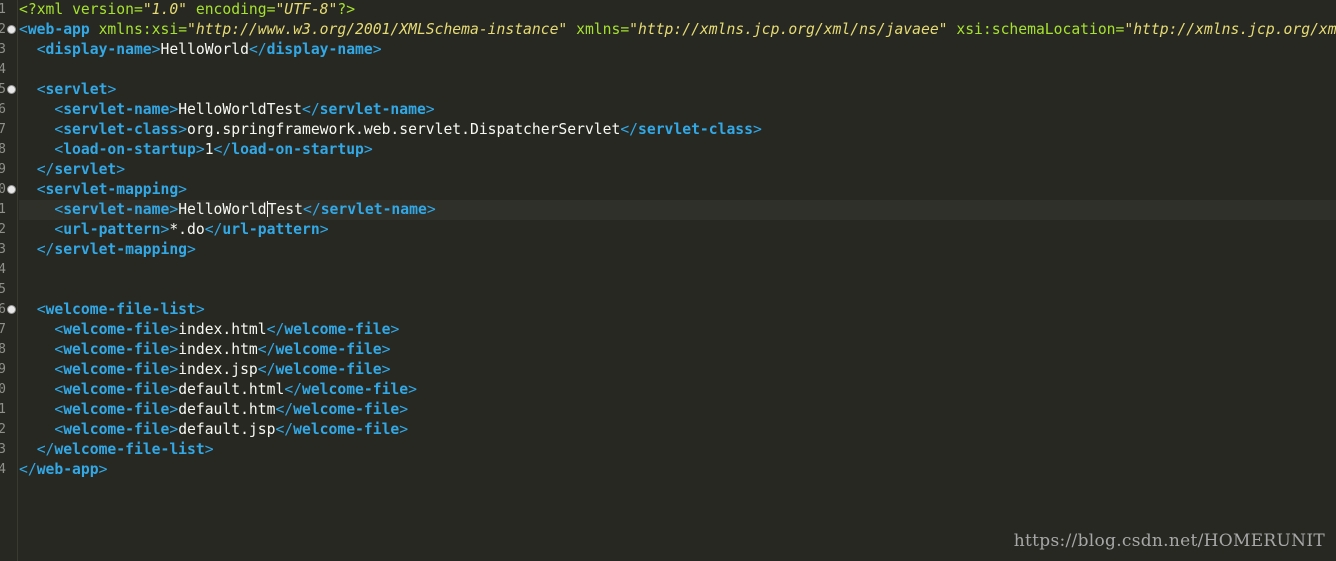  What do you see at coordinates (218, 349) in the screenshot?
I see `code-token-text: index.htm` at bounding box center [218, 349].